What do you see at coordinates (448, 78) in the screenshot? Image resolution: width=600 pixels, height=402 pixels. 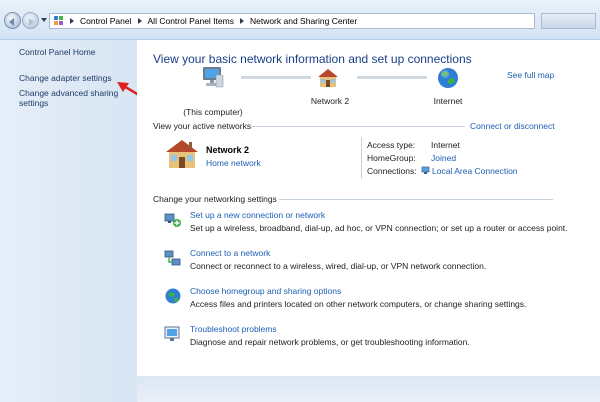 I see `internet-globe-icon` at bounding box center [448, 78].